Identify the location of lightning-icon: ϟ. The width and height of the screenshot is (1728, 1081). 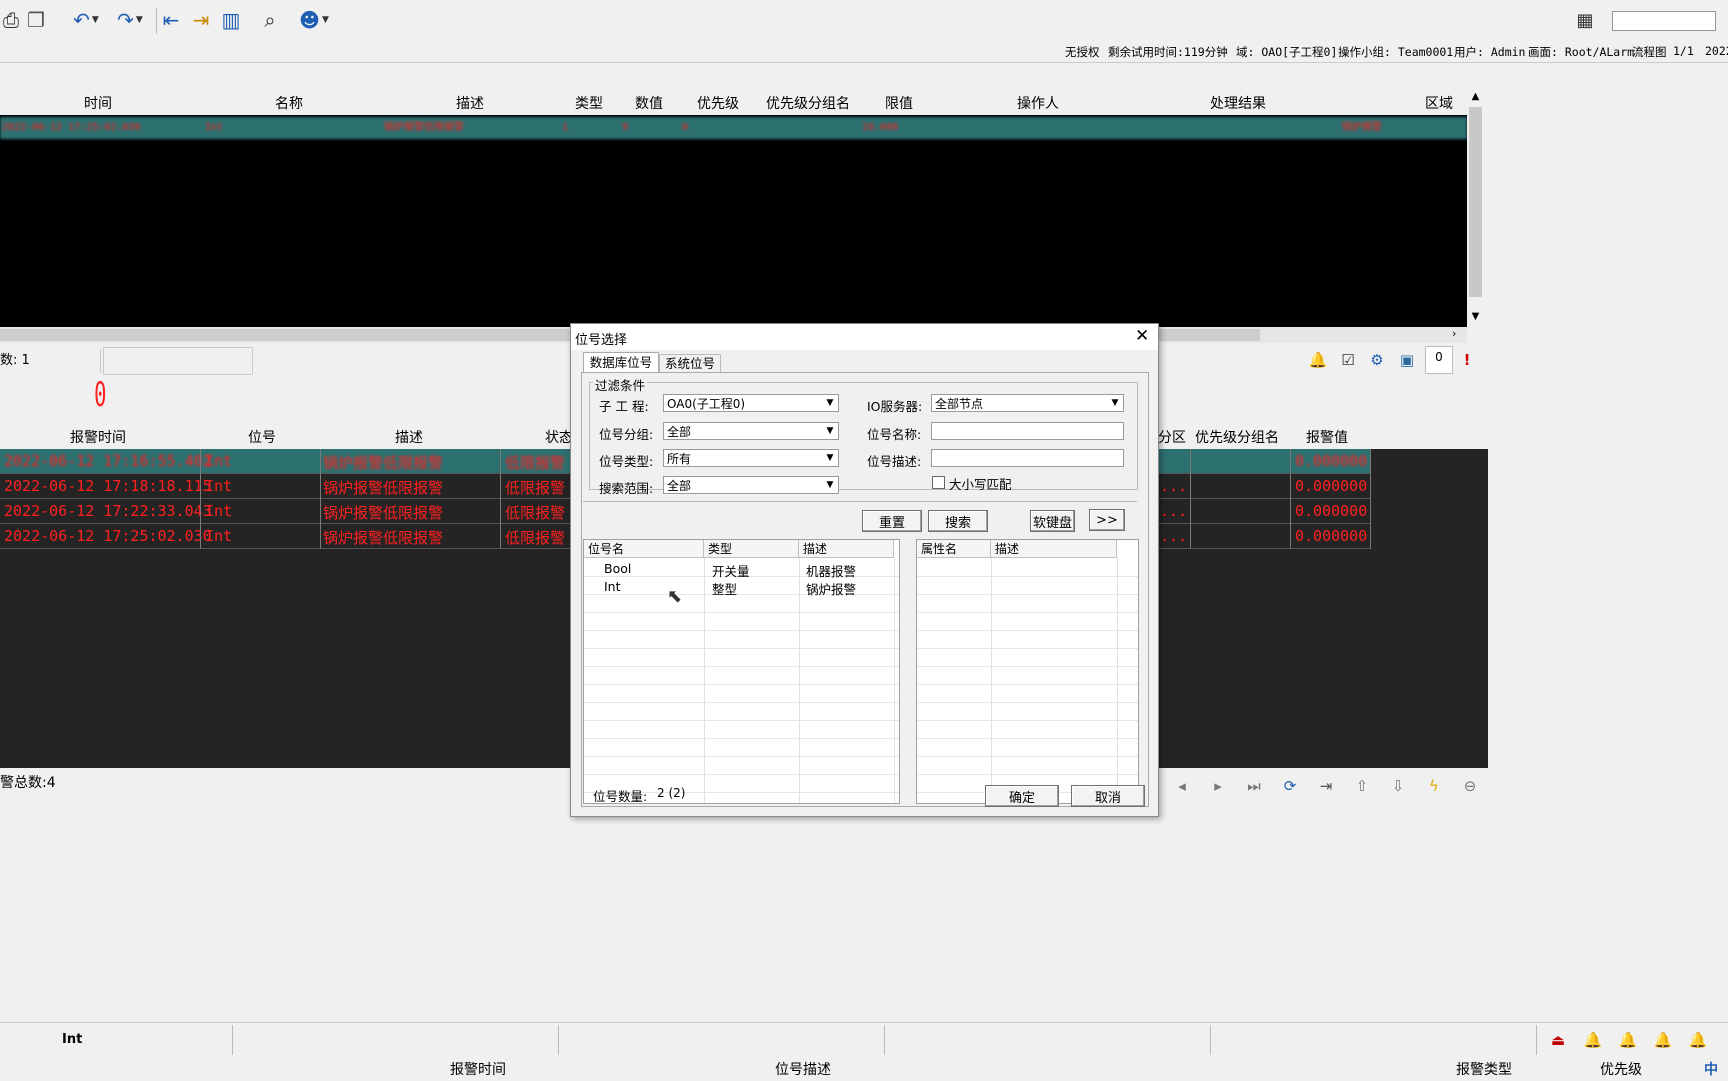
(1434, 786).